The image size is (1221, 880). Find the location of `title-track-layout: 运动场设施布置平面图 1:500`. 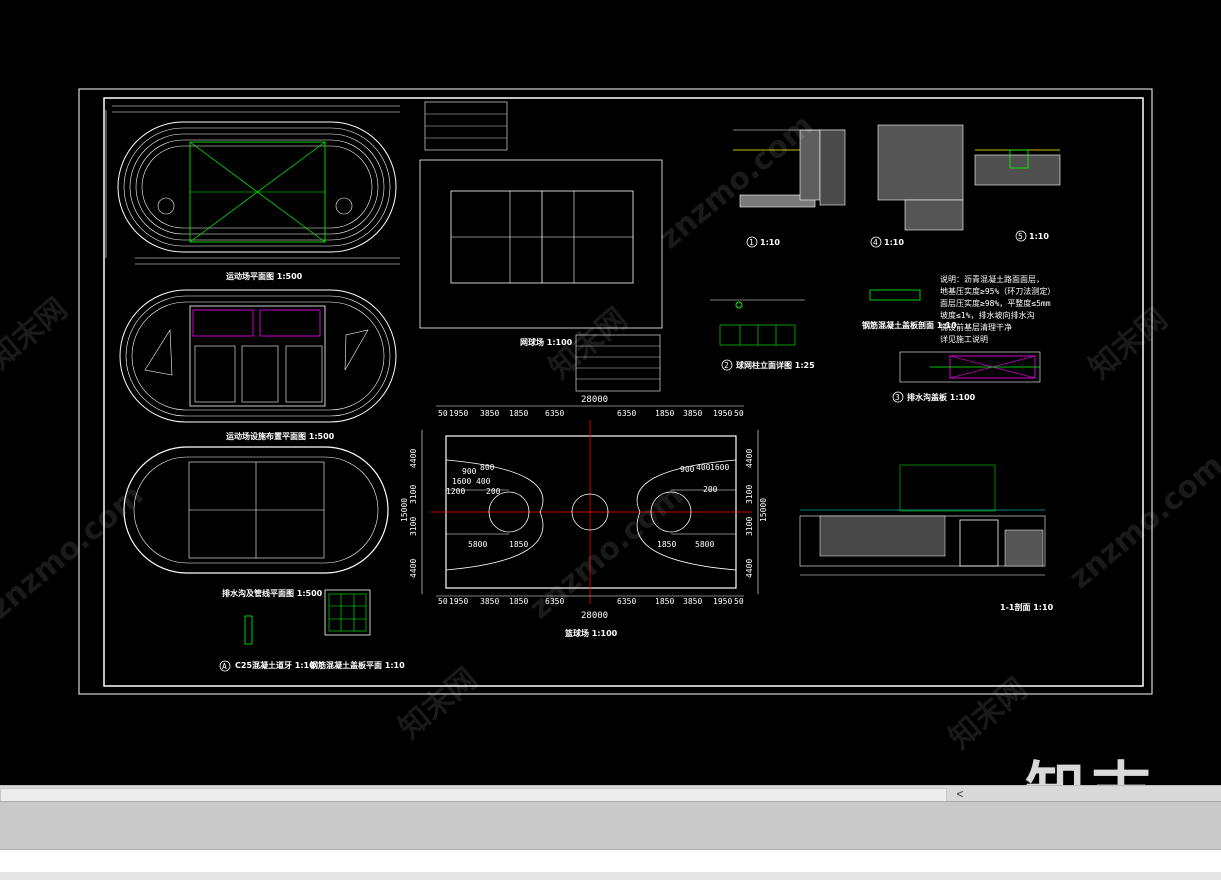

title-track-layout: 运动场设施布置平面图 1:500 is located at coordinates (280, 436).